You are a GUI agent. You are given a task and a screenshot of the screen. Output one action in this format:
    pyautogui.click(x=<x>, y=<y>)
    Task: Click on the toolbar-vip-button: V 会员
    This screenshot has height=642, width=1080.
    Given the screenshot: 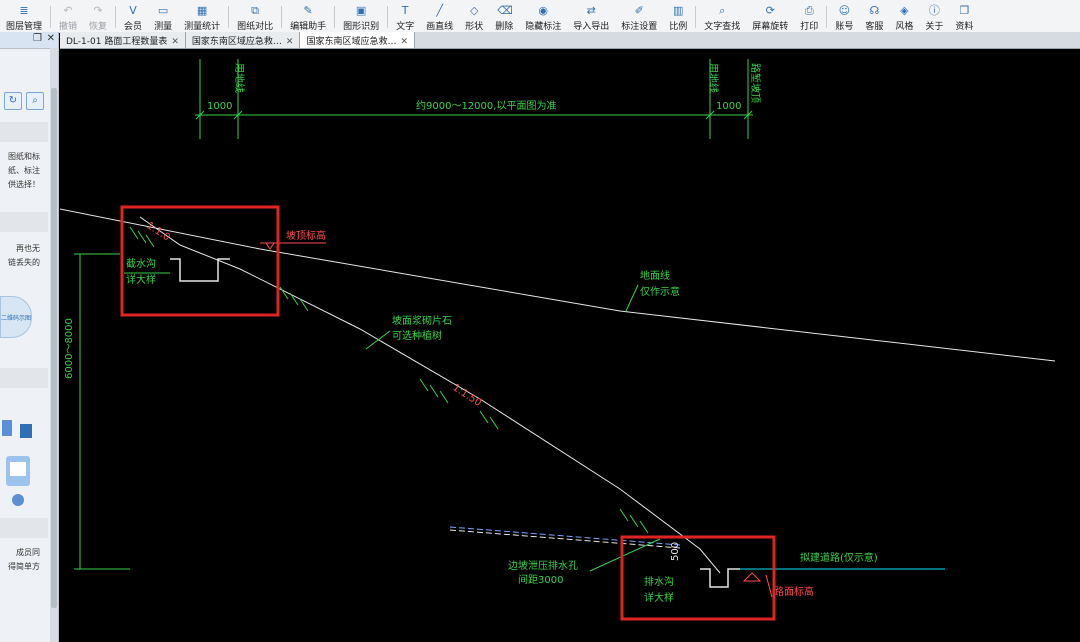 What is the action you would take?
    pyautogui.click(x=133, y=16)
    